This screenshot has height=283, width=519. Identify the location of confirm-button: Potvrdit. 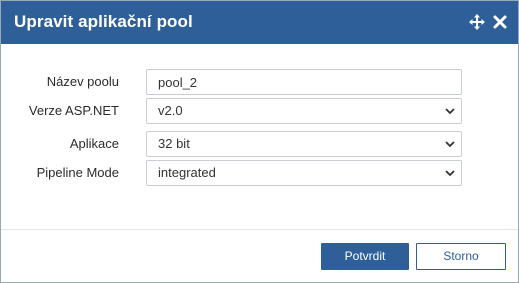
(365, 256).